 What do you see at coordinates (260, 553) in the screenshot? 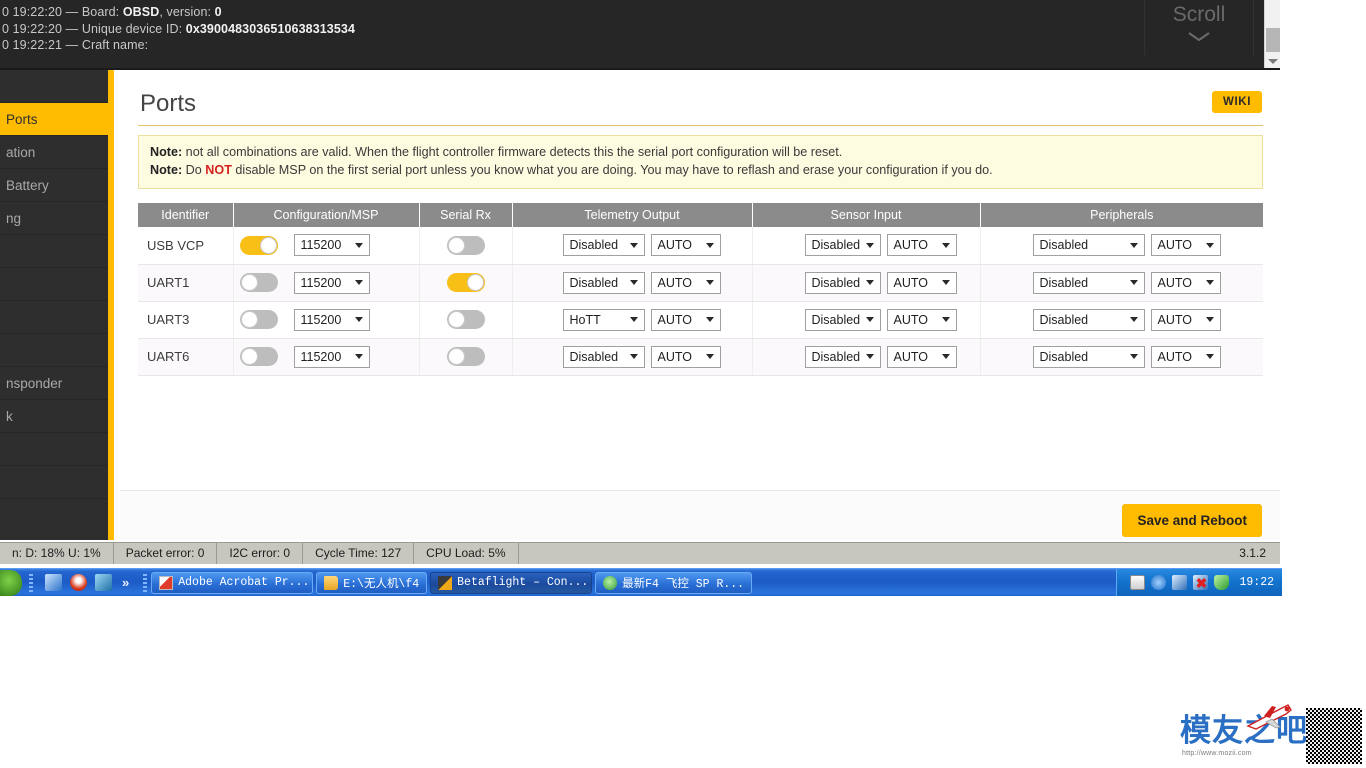
I see `status-i2c-error: I2C error: 0` at bounding box center [260, 553].